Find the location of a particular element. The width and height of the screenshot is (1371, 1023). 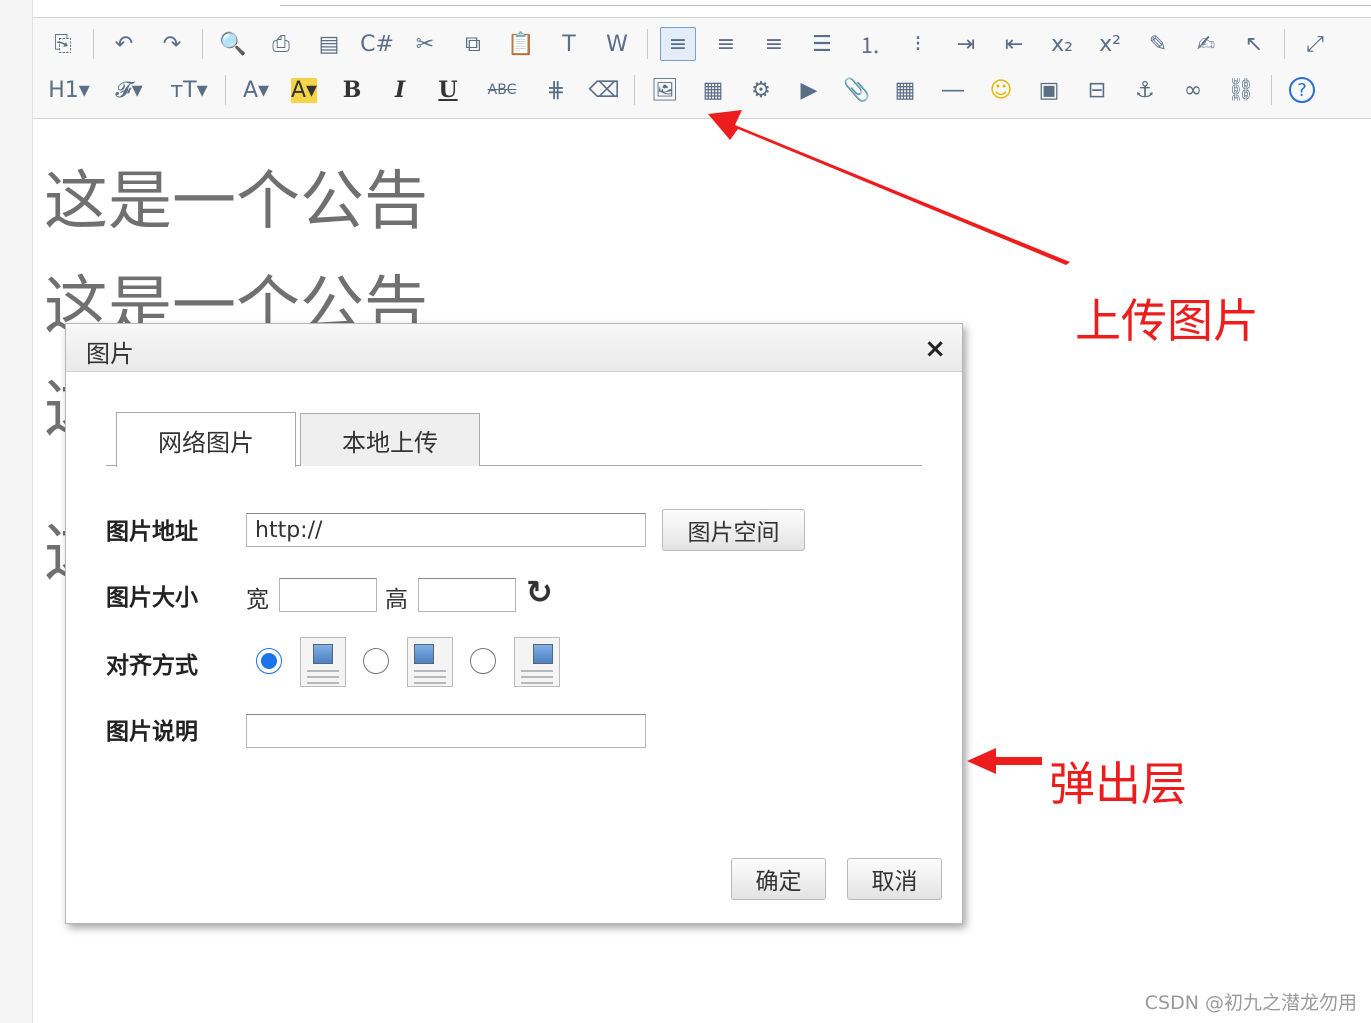

redo-icon: ↷ is located at coordinates (172, 44).